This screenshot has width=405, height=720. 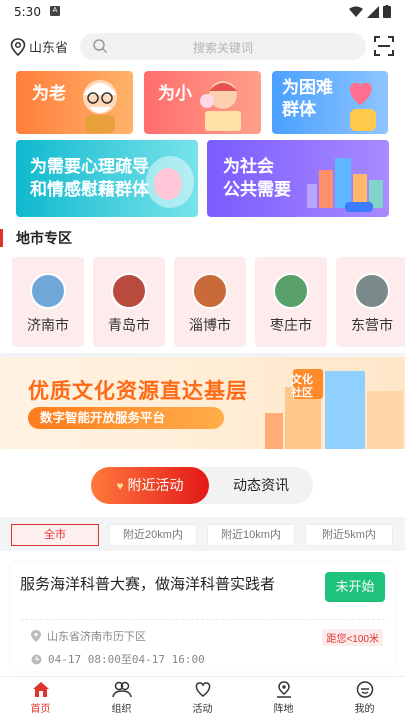 I want to click on city-item-qingdao: 青岛市, so click(x=129, y=302).